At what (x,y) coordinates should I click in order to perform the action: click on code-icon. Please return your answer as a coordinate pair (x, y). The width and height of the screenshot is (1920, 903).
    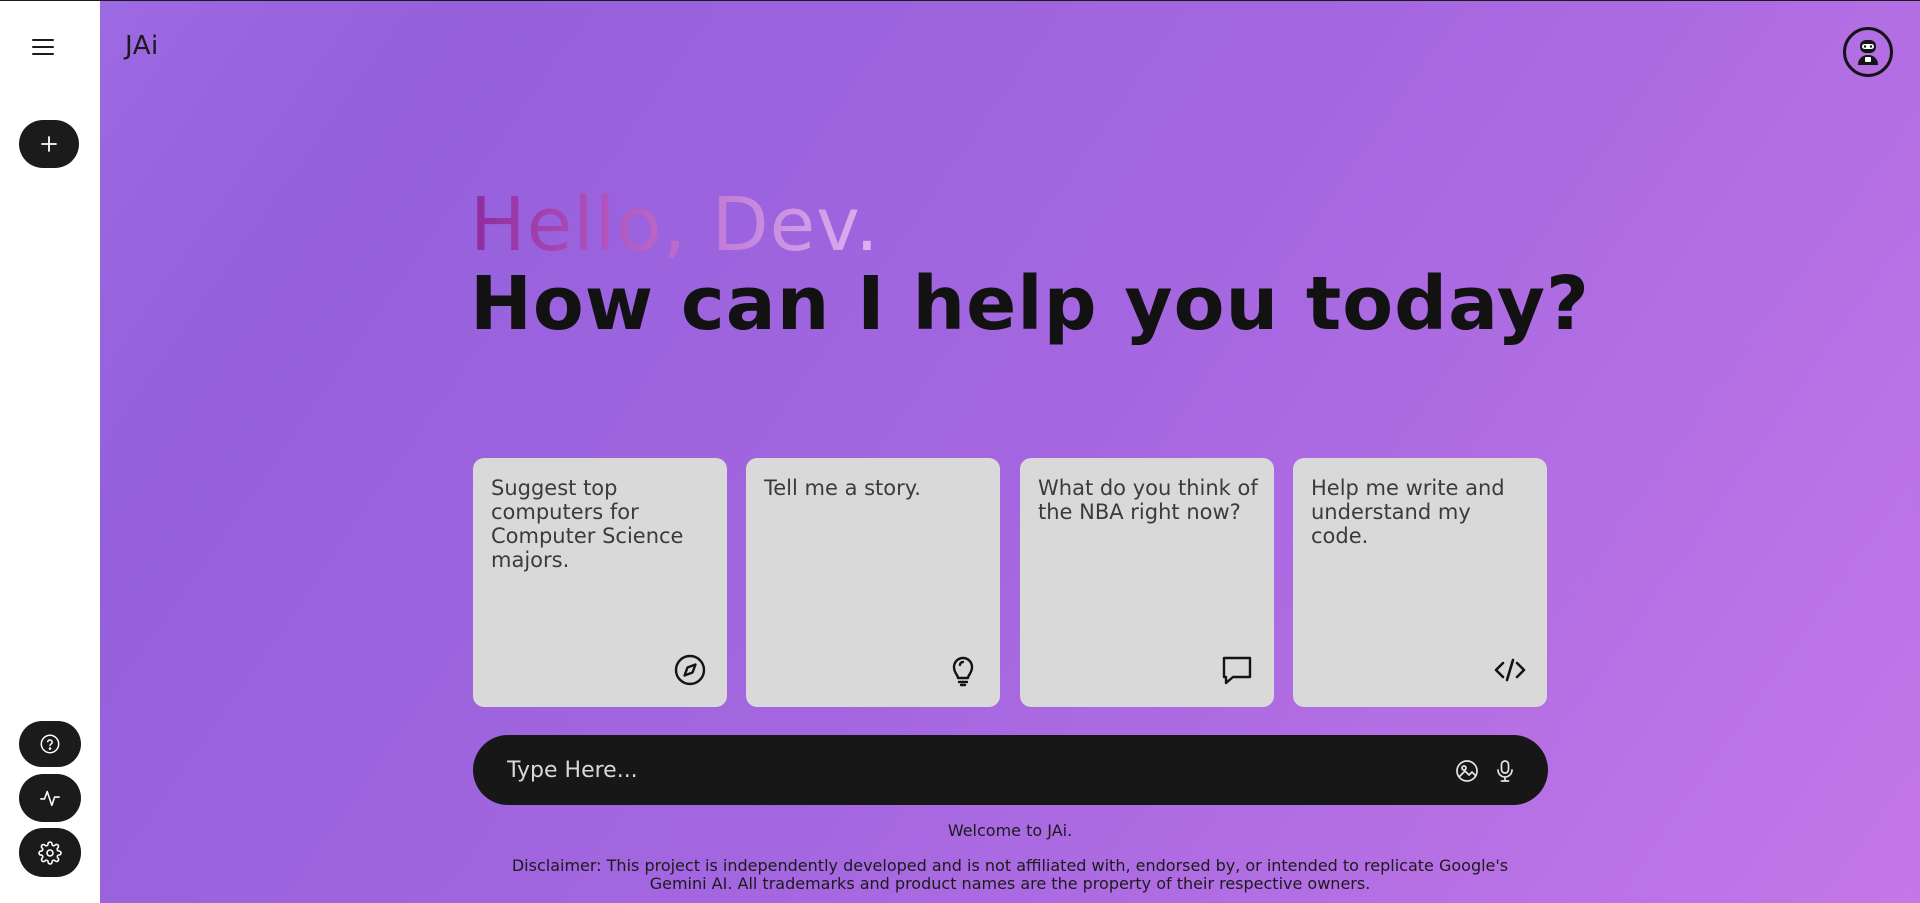
    Looking at the image, I should click on (1510, 670).